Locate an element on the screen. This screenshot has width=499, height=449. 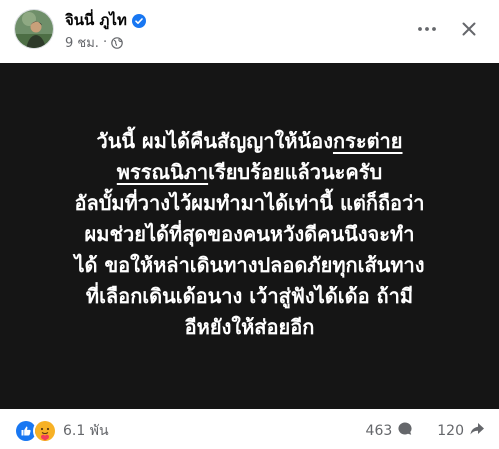
post-footer: 6.1 พัน 463 120 is located at coordinates (249, 429).